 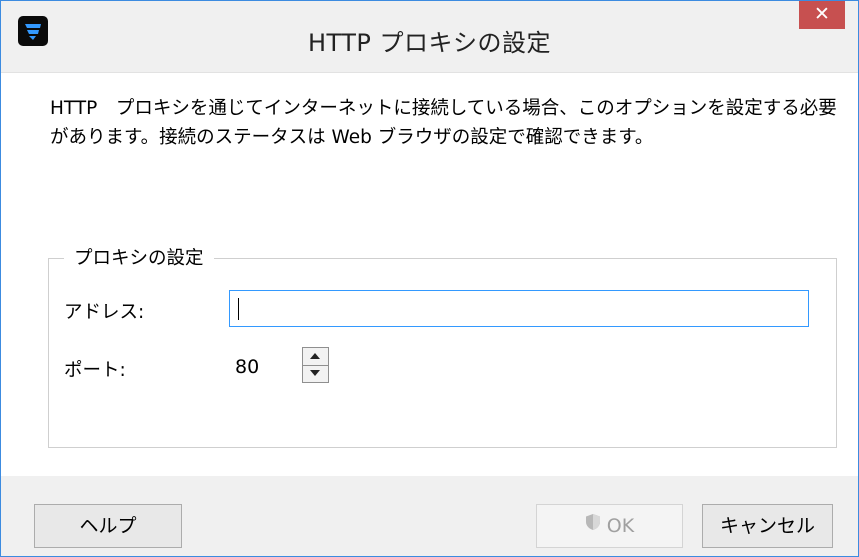 I want to click on address-label: アドレス:, so click(x=104, y=312).